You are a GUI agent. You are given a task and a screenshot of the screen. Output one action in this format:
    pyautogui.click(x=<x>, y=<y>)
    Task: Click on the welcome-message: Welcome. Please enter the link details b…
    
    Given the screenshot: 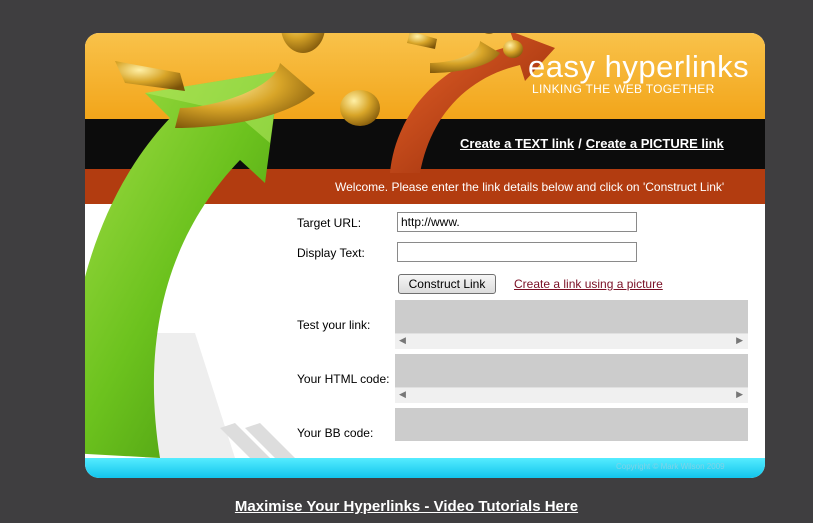 What is the action you would take?
    pyautogui.click(x=530, y=187)
    